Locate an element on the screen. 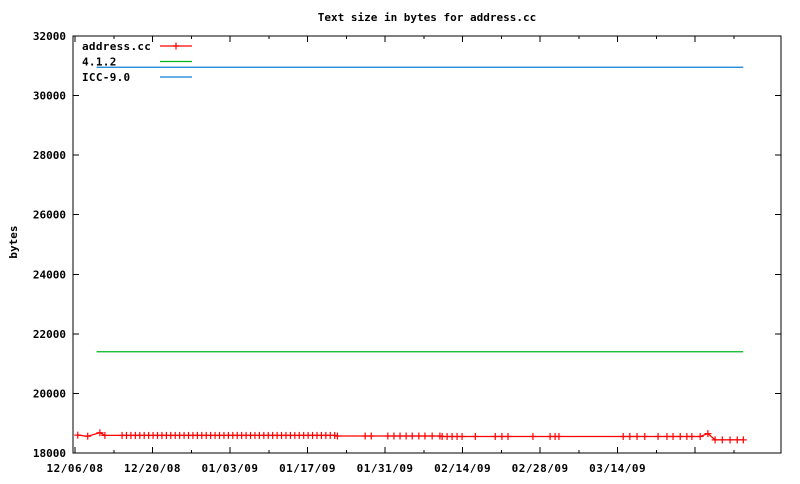 Image resolution: width=800 pixels, height=484 pixels. x-tick-label: 12/06/08 is located at coordinates (75, 468).